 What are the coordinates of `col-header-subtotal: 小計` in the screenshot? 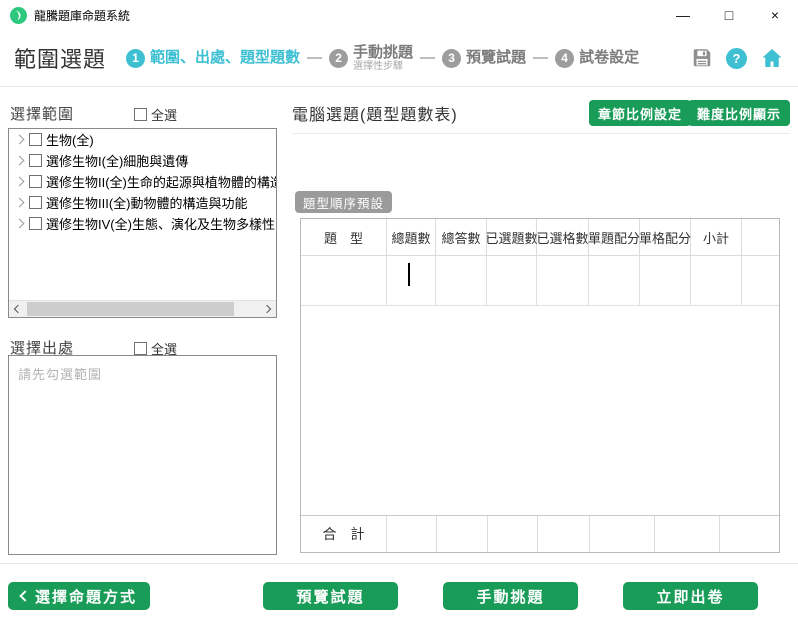 It's located at (716, 237).